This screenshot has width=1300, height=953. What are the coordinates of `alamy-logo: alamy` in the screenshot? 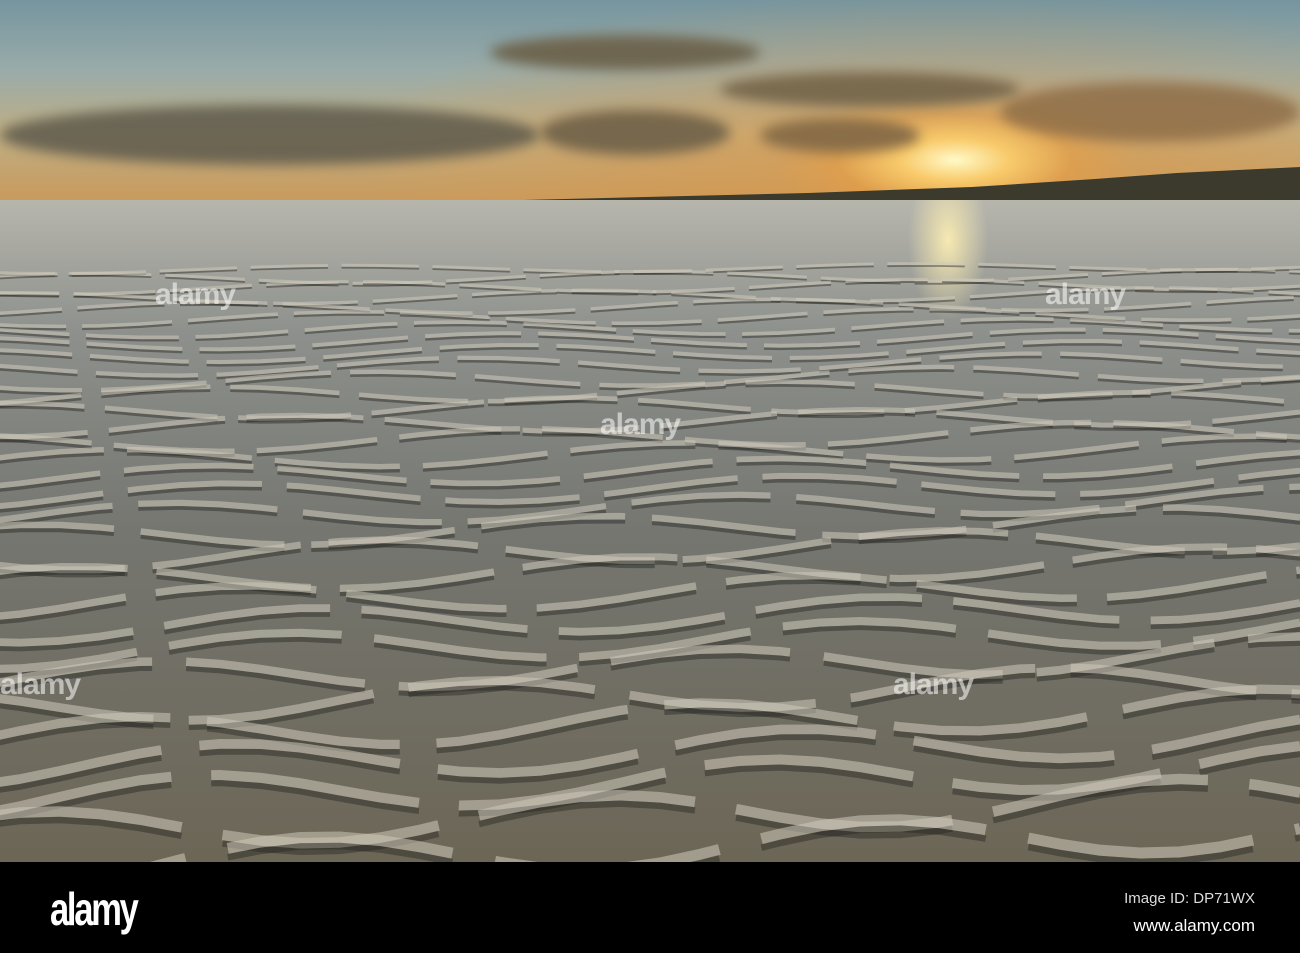 It's located at (94, 909).